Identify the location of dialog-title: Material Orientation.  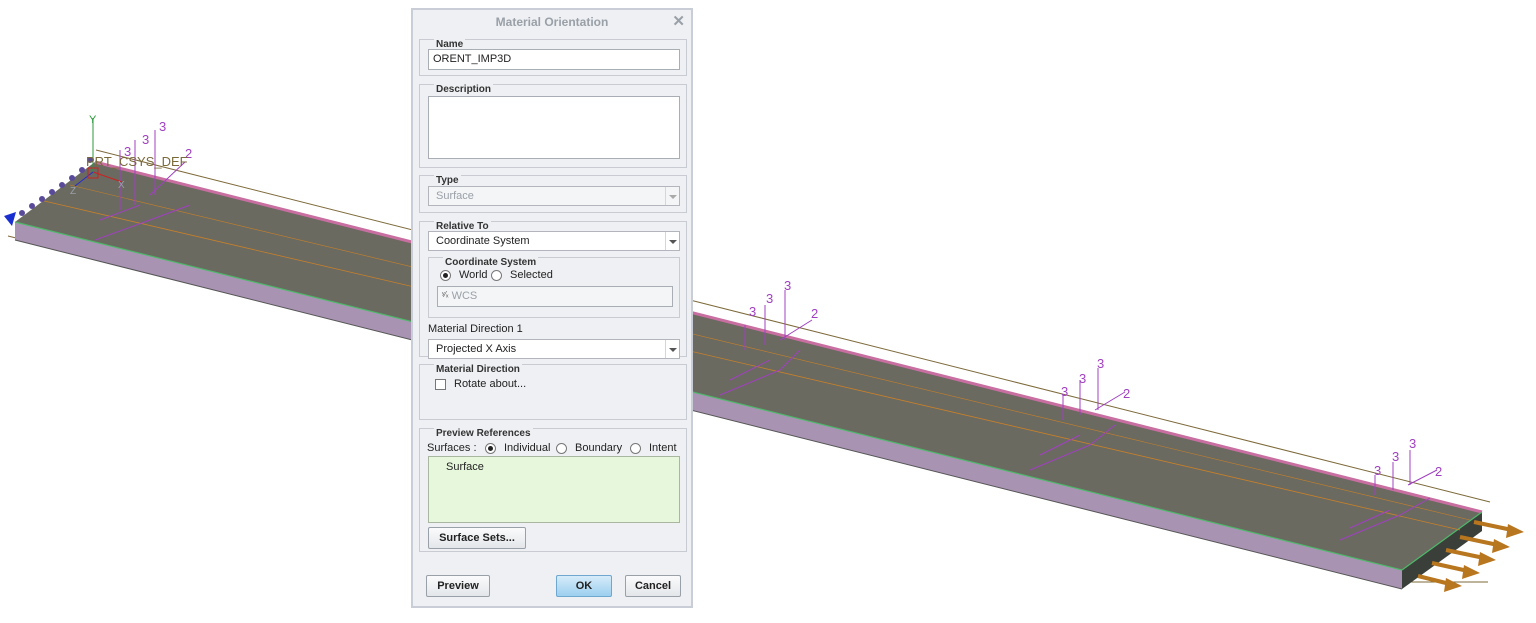
(552, 22).